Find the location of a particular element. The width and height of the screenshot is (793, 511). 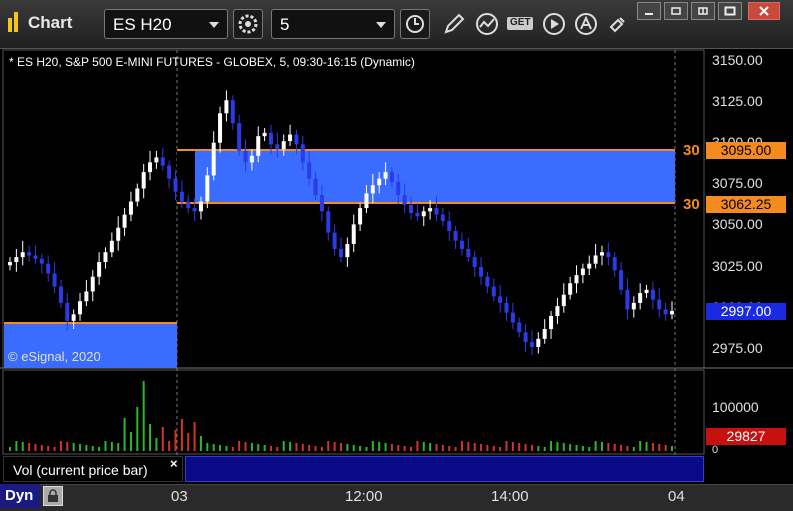

studies-button is located at coordinates (487, 24).